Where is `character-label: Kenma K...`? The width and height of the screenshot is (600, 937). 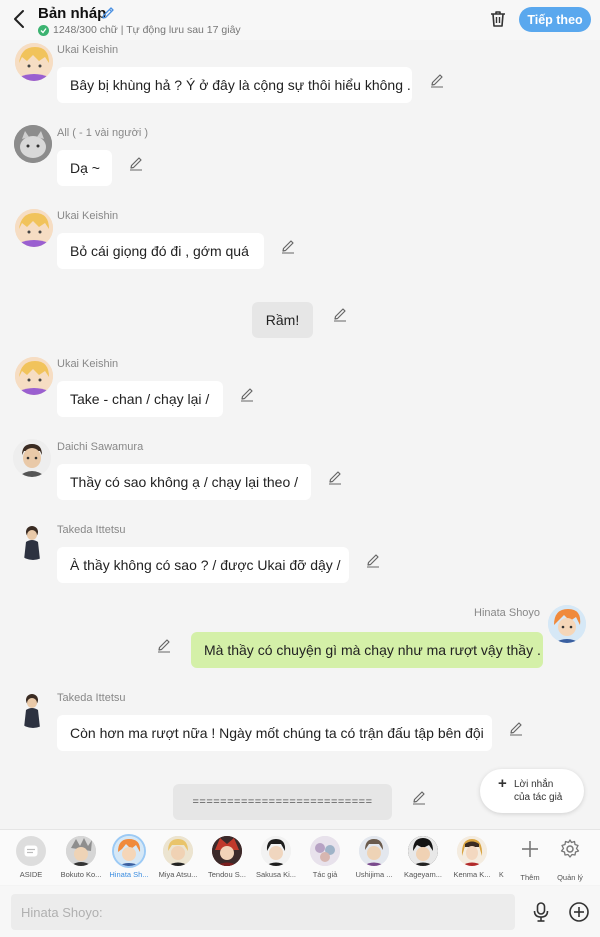
character-label: Kenma K... is located at coordinates (472, 874).